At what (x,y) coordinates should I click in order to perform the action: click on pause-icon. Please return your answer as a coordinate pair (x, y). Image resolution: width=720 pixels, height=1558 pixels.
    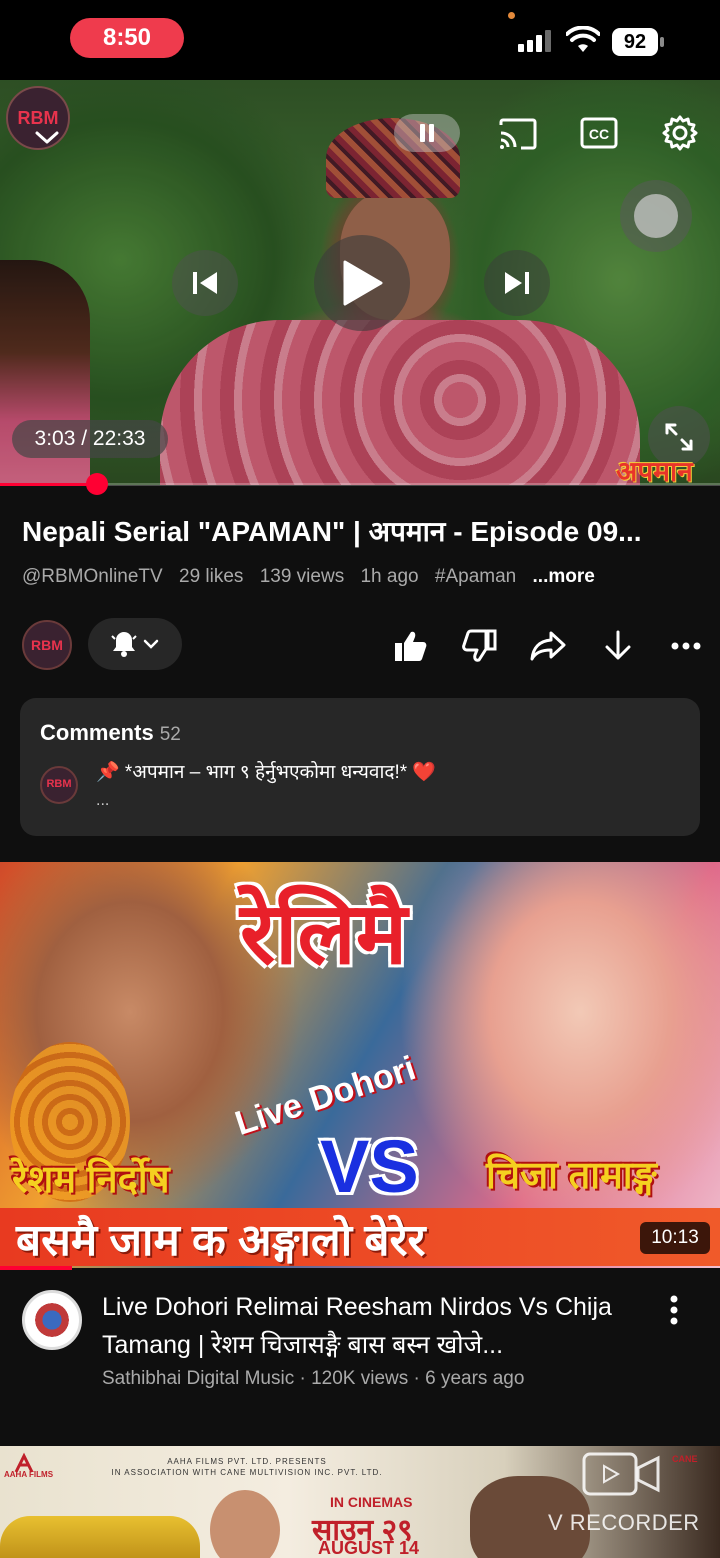
    Looking at the image, I should click on (427, 133).